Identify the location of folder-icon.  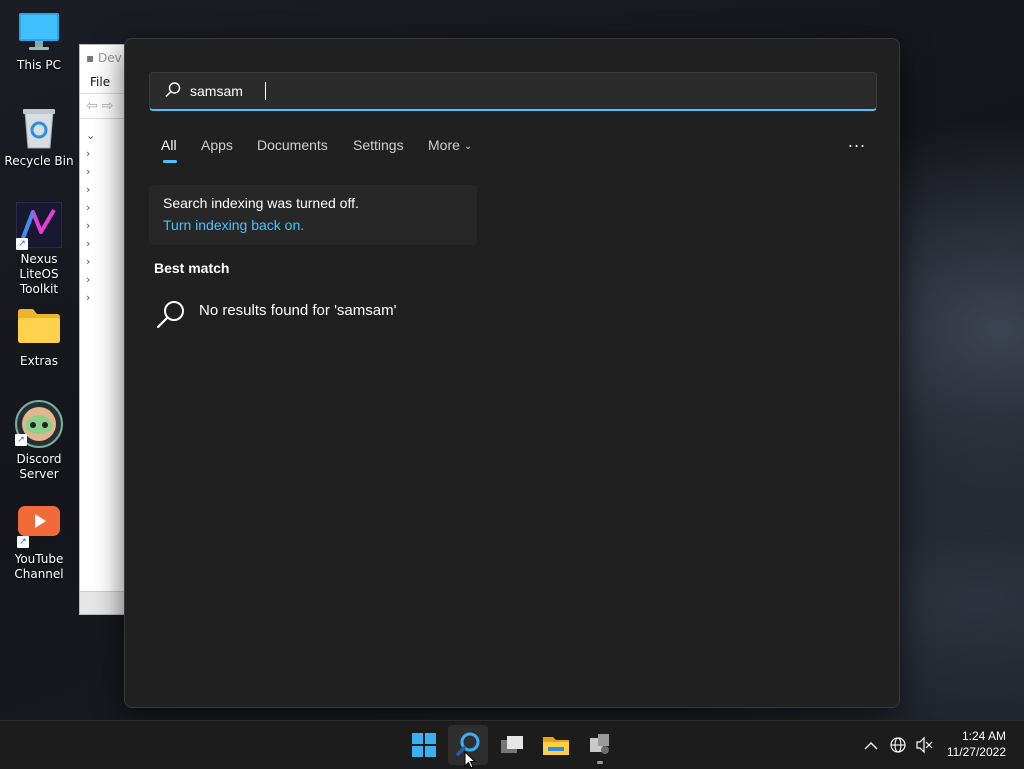
(39, 328).